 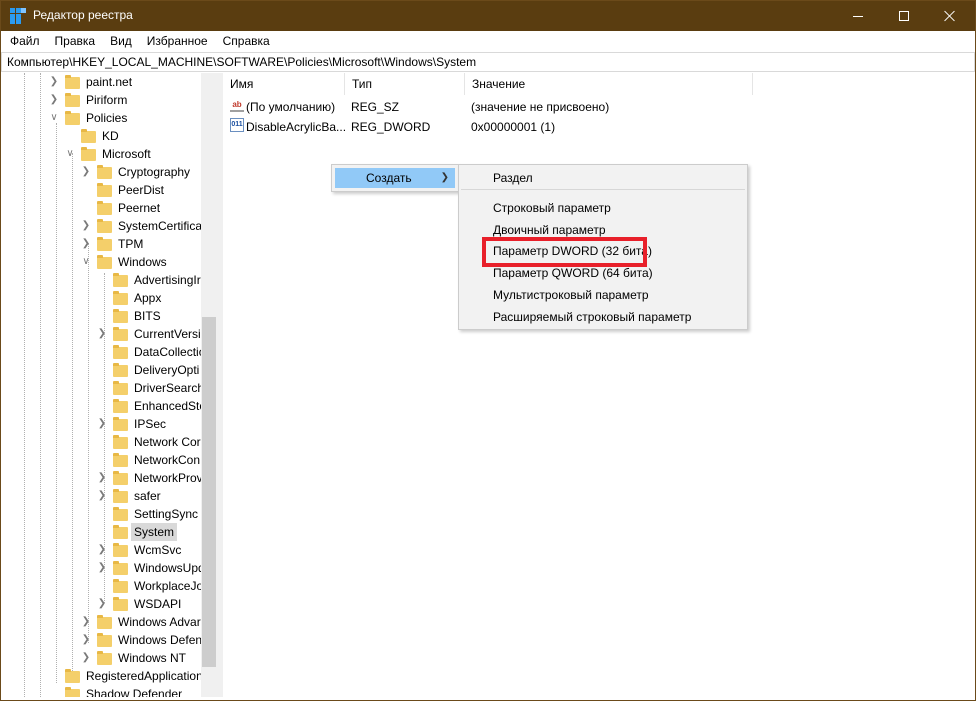 What do you see at coordinates (571, 295) in the screenshot?
I see `submenu-item-multi-string-value: Мультистроковый параметр` at bounding box center [571, 295].